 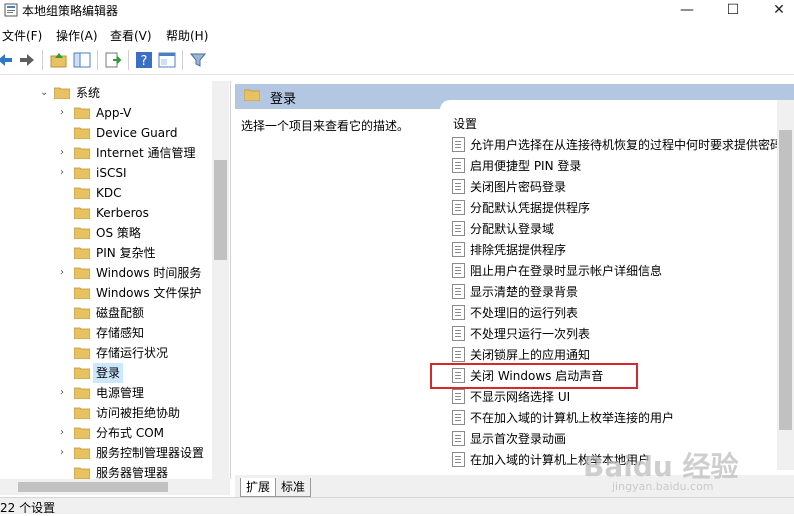 What do you see at coordinates (775, 11) in the screenshot?
I see `close-button: ✕` at bounding box center [775, 11].